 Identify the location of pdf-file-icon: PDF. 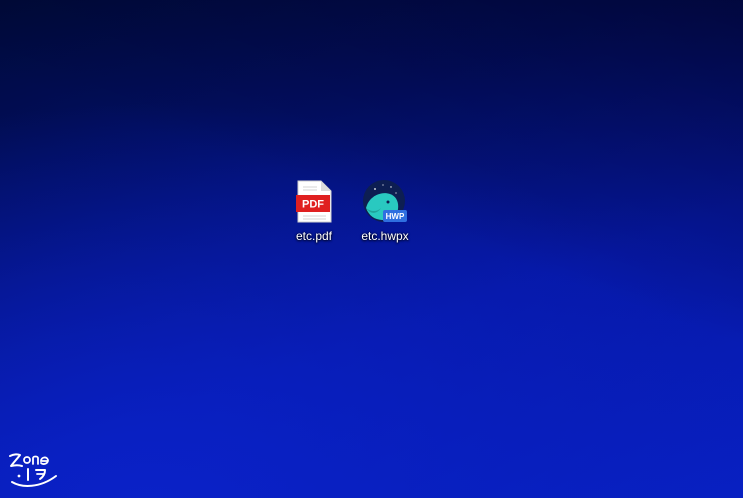
(314, 202).